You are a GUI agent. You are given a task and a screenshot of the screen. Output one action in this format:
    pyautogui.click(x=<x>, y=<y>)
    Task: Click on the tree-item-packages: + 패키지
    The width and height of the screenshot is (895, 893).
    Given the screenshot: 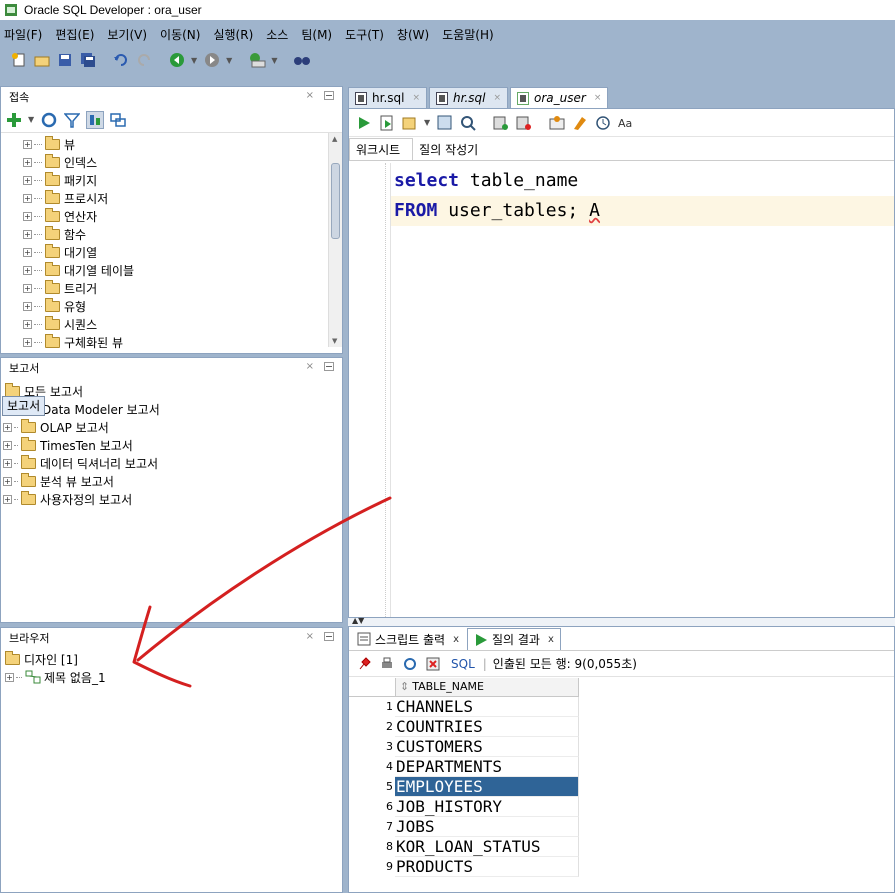 What is the action you would take?
    pyautogui.click(x=182, y=180)
    